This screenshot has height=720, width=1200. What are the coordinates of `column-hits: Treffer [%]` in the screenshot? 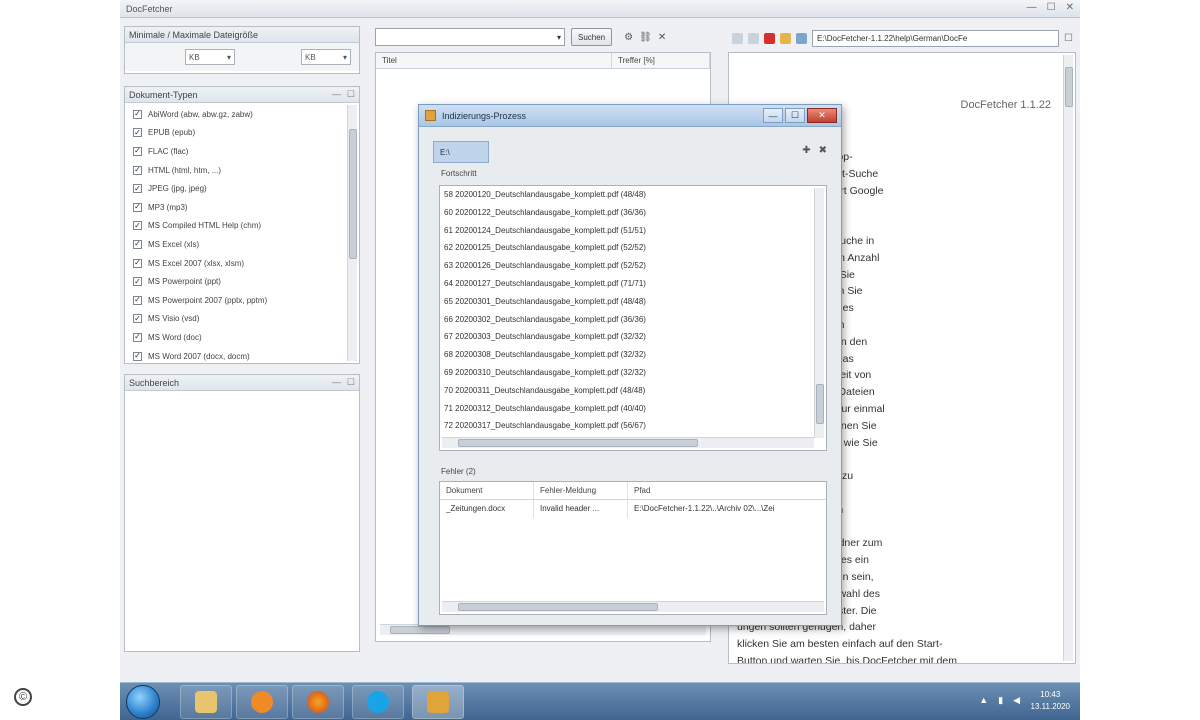 It's located at (661, 60).